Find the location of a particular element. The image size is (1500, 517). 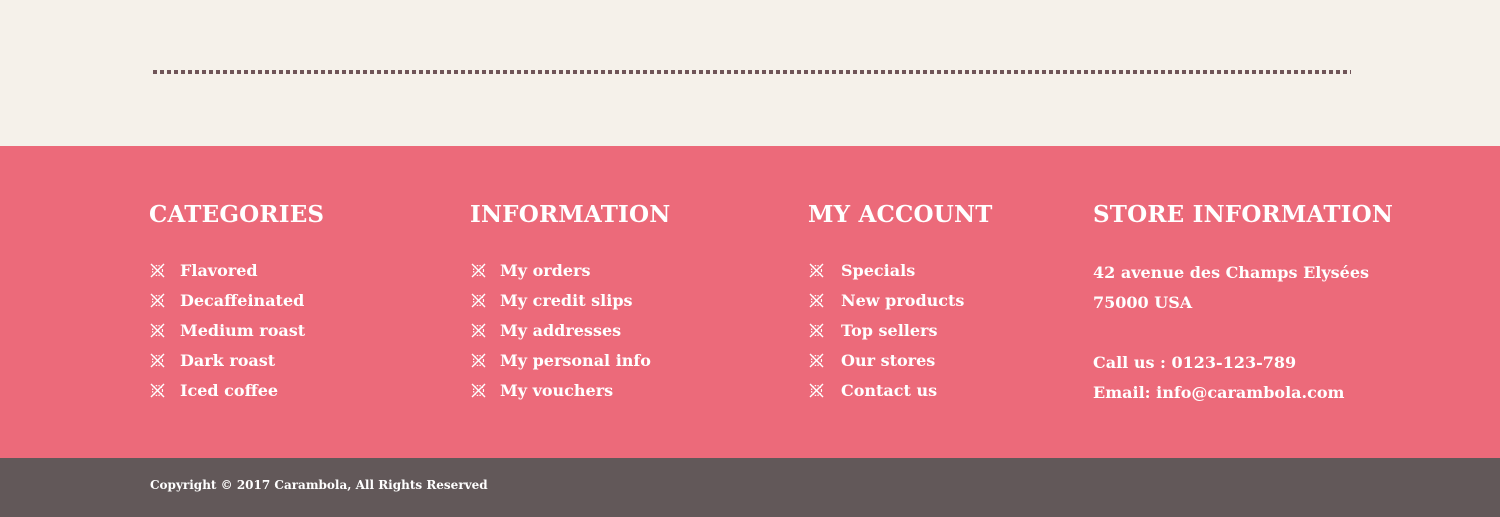

footer-link-my-vouchers: My vouchers is located at coordinates (570, 390).